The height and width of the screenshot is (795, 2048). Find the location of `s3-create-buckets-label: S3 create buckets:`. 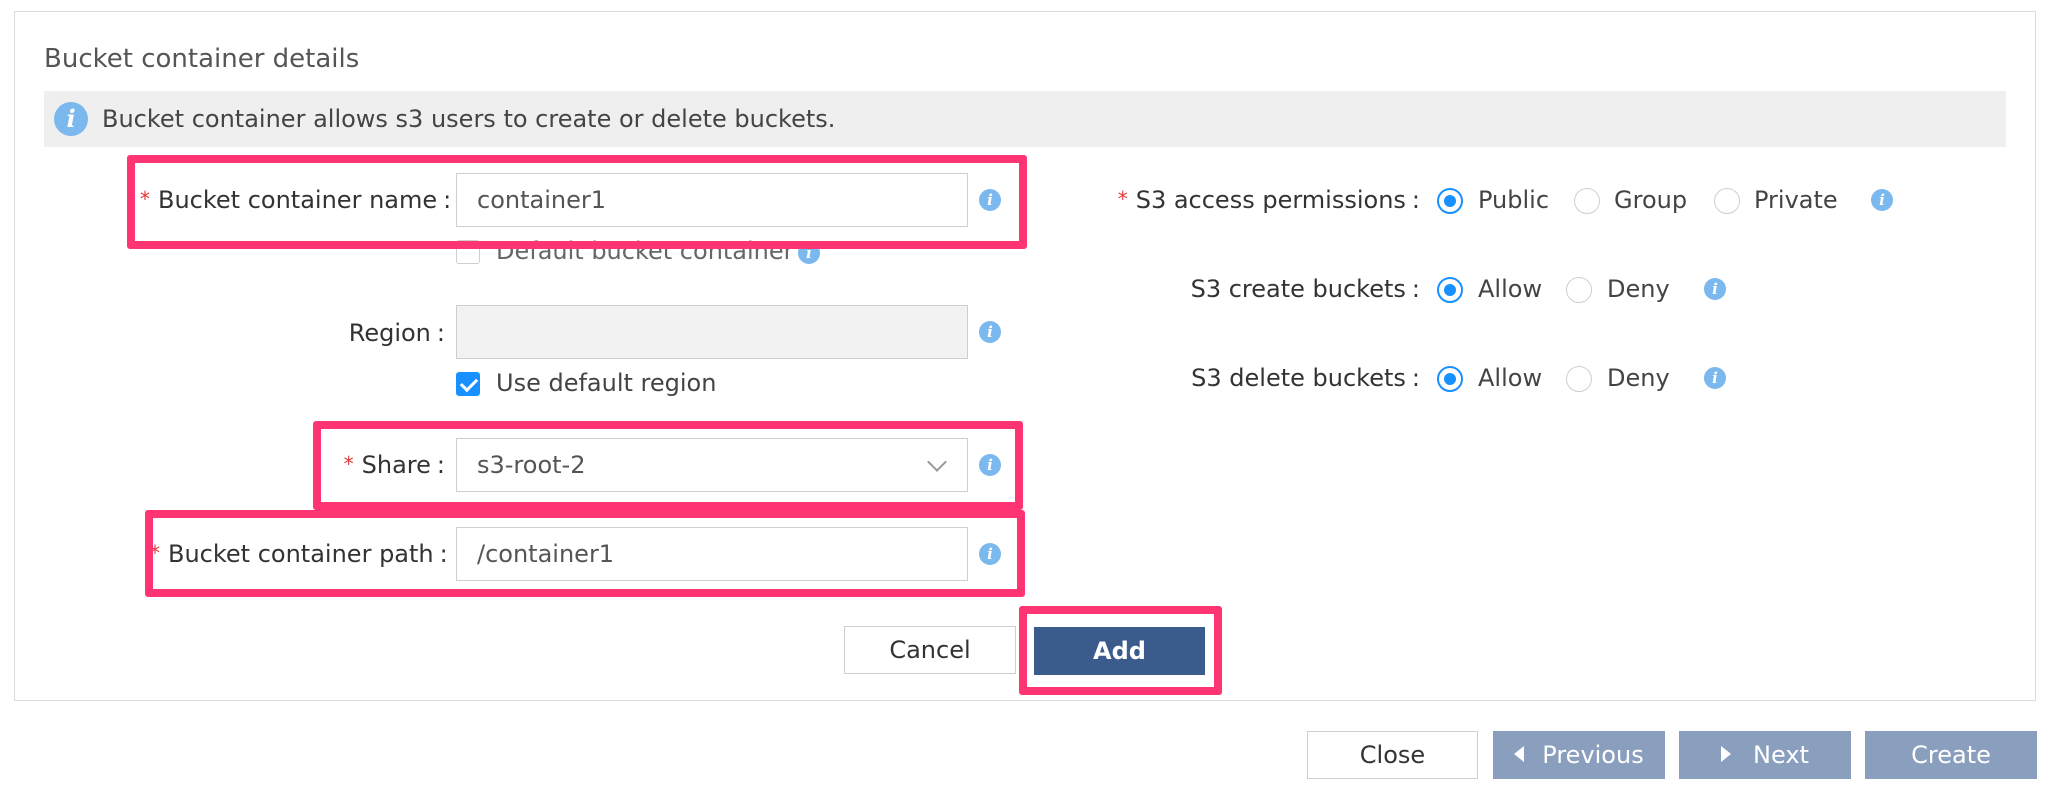

s3-create-buckets-label: S3 create buckets: is located at coordinates (1305, 289).